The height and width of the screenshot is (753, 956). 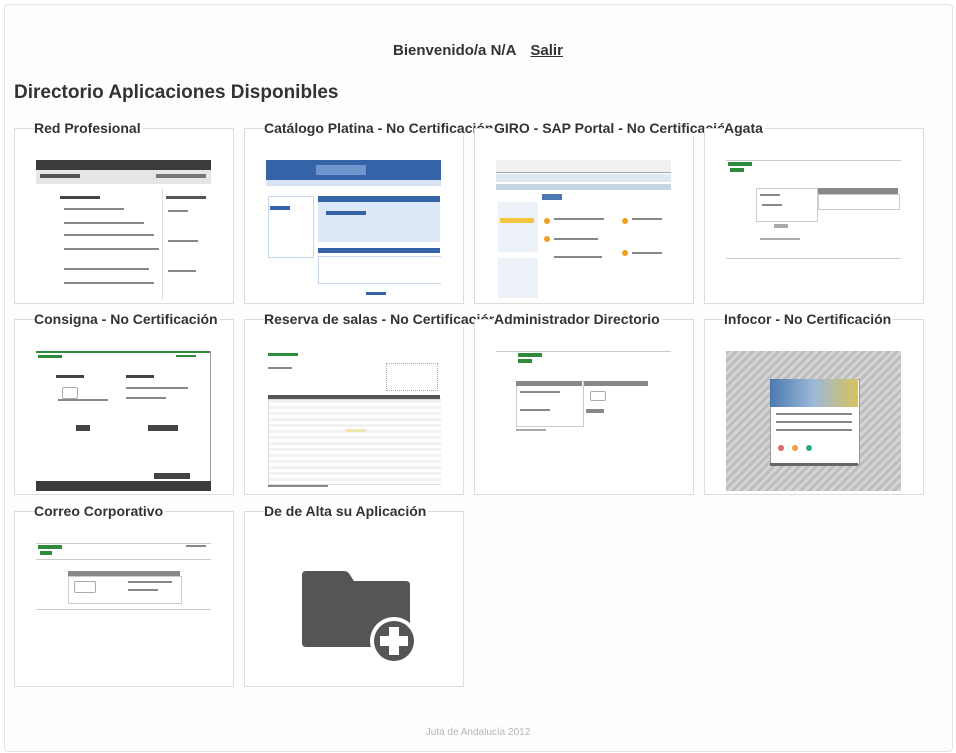 What do you see at coordinates (809, 319) in the screenshot?
I see `app-tile-title: Infocor - No Certificación` at bounding box center [809, 319].